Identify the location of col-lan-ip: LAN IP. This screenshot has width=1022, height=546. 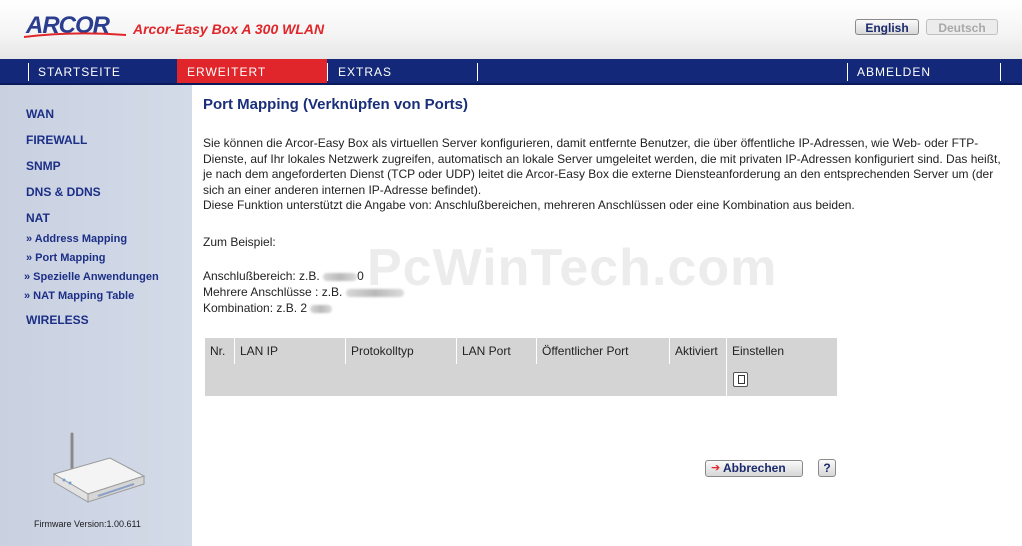
(290, 351).